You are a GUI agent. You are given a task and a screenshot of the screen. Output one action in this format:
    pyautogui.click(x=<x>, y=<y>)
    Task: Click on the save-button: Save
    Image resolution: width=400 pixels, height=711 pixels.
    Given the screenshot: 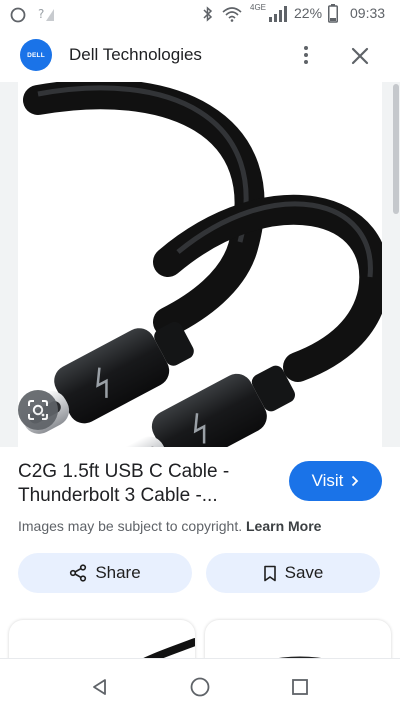 What is the action you would take?
    pyautogui.click(x=293, y=573)
    